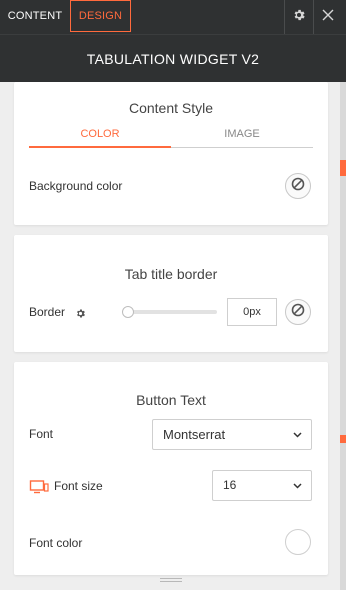 The width and height of the screenshot is (346, 590). I want to click on gear-icon, so click(299, 17).